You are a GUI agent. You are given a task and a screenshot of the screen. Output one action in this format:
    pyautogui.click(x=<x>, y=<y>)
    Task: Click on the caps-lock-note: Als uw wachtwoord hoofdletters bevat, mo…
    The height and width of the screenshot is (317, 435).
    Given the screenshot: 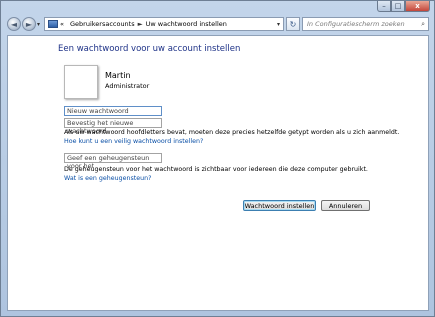 What is the action you would take?
    pyautogui.click(x=232, y=132)
    